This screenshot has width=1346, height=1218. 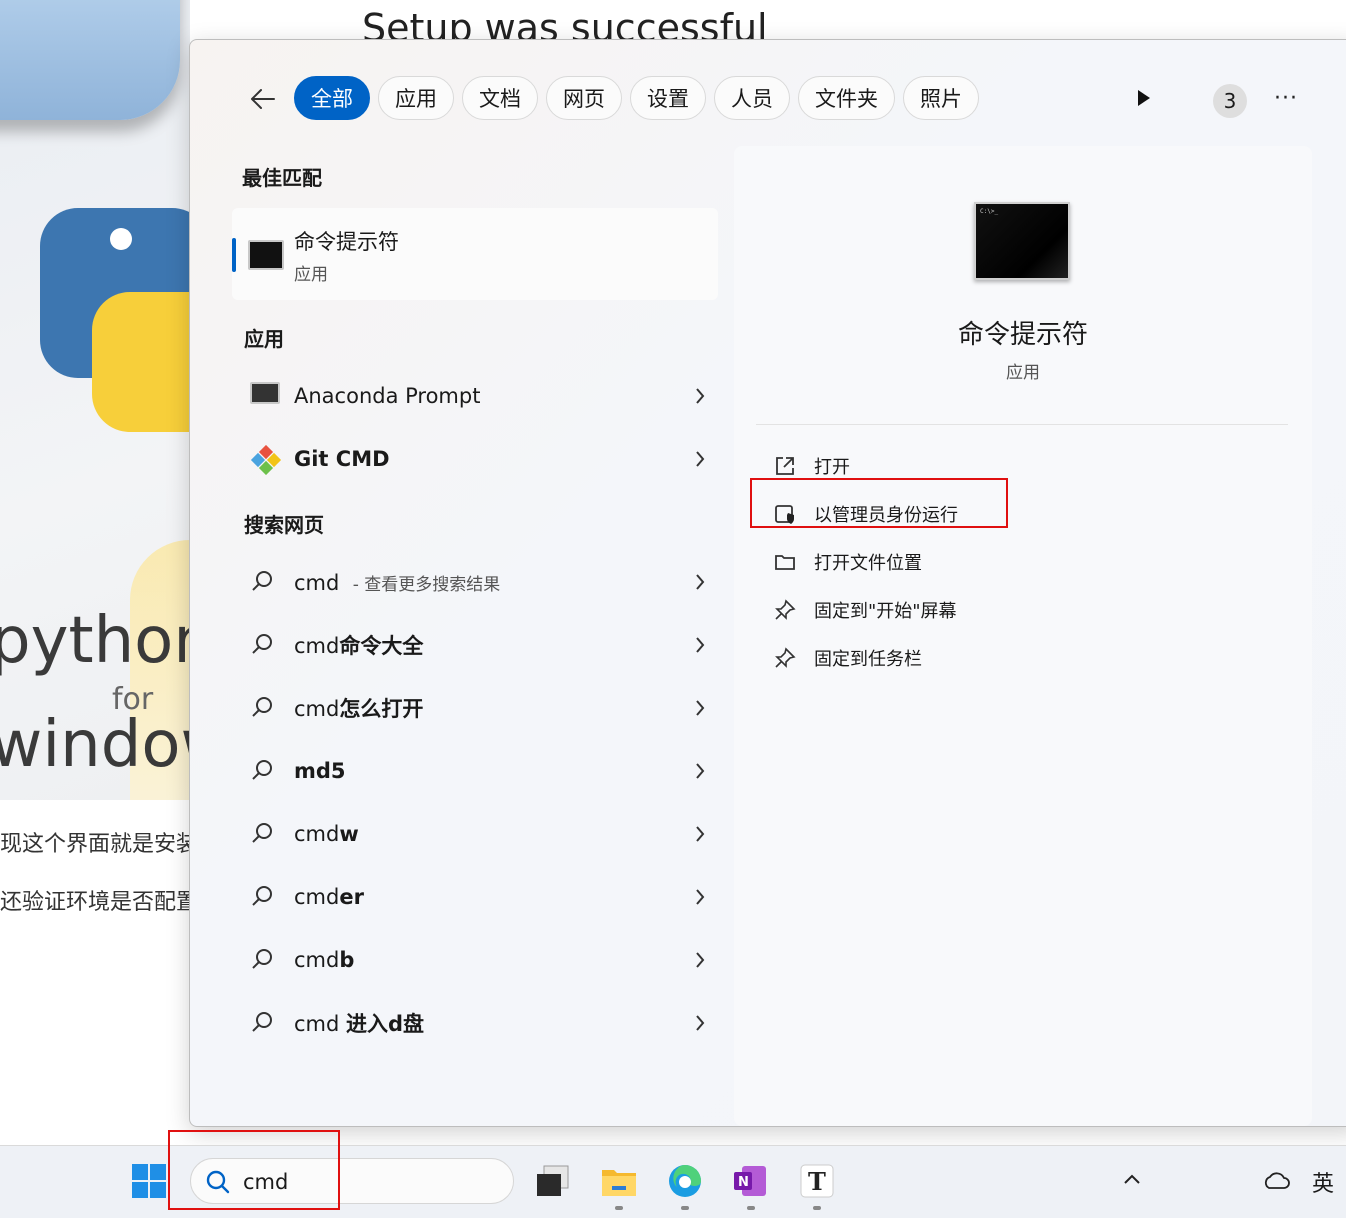 What do you see at coordinates (476, 771) in the screenshot?
I see `web-result: md5` at bounding box center [476, 771].